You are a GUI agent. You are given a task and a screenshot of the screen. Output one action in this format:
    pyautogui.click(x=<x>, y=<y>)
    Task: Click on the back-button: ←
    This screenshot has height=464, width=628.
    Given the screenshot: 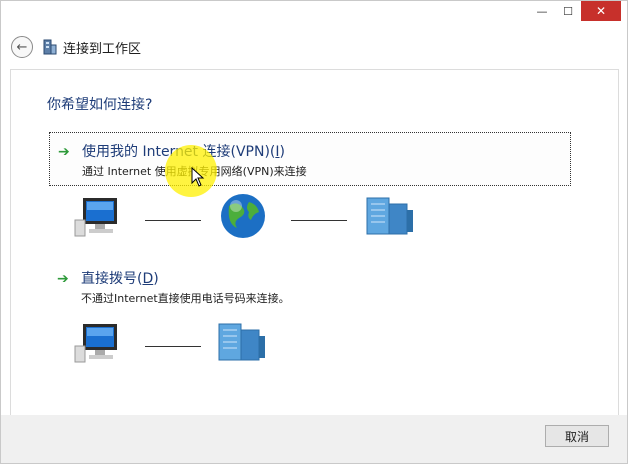 What is the action you would take?
    pyautogui.click(x=22, y=47)
    